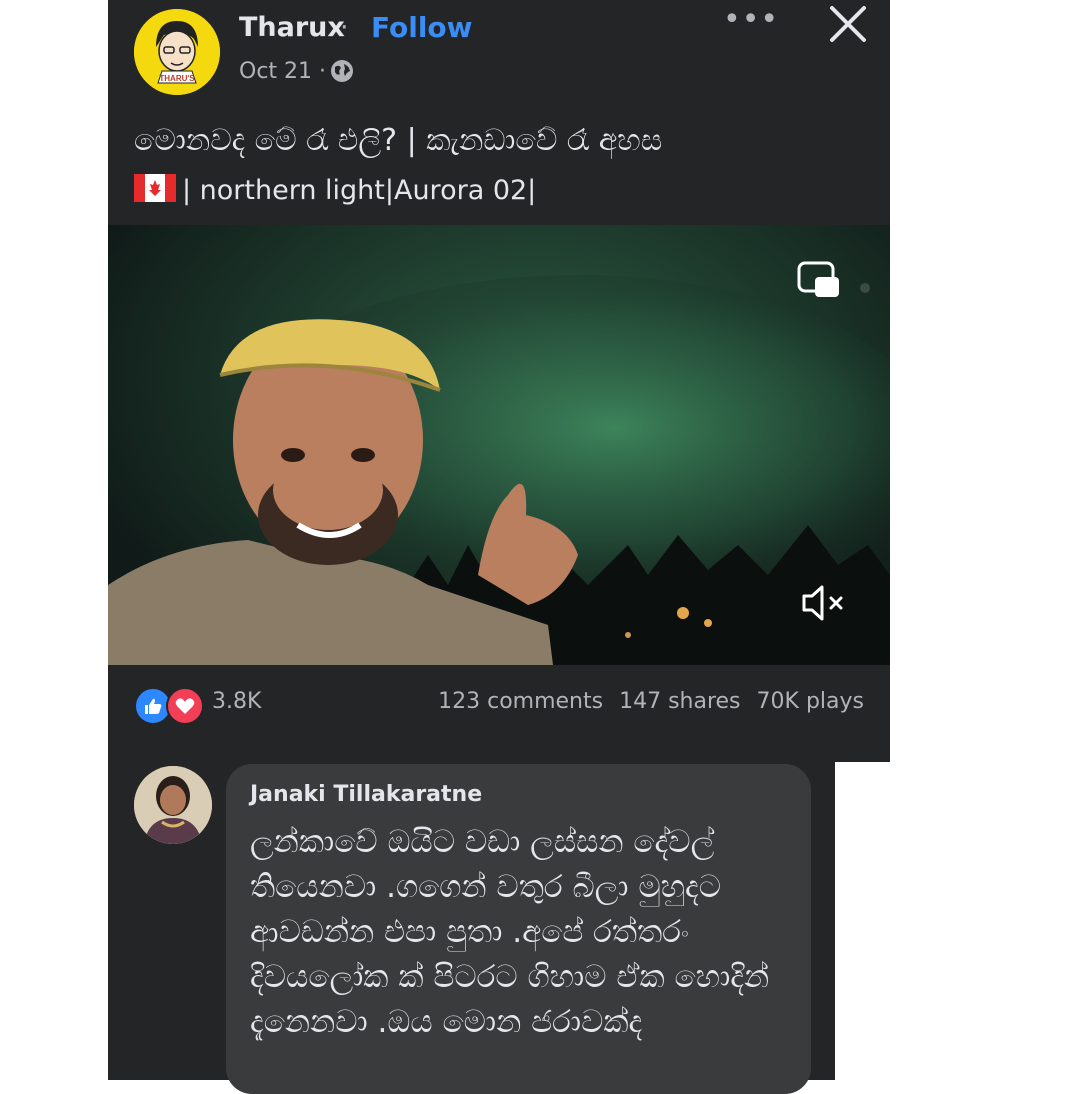  I want to click on shares-count: 147 shares, so click(679, 701).